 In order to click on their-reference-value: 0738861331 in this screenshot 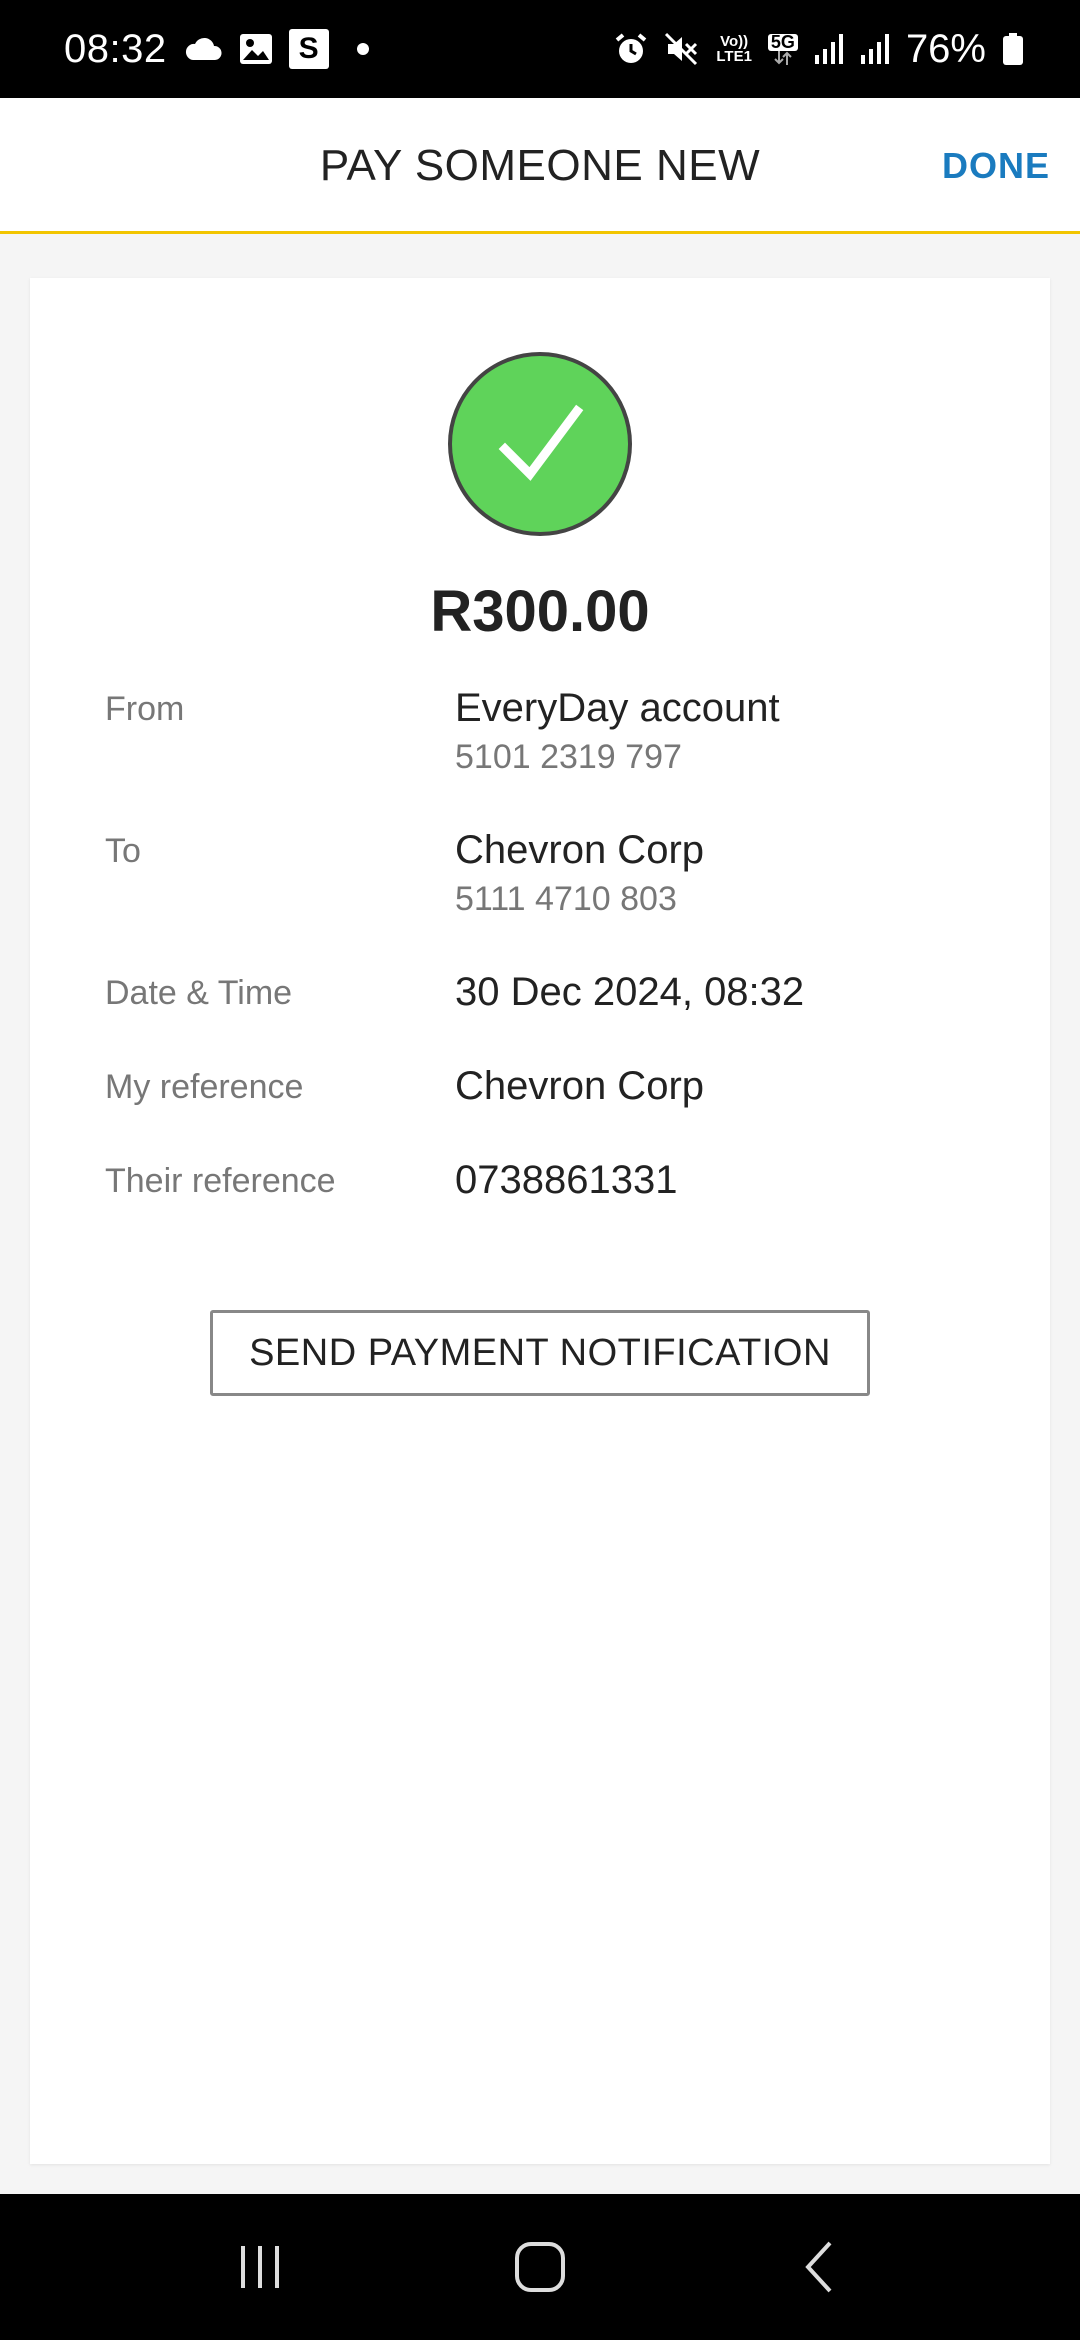, I will do `click(566, 1180)`.